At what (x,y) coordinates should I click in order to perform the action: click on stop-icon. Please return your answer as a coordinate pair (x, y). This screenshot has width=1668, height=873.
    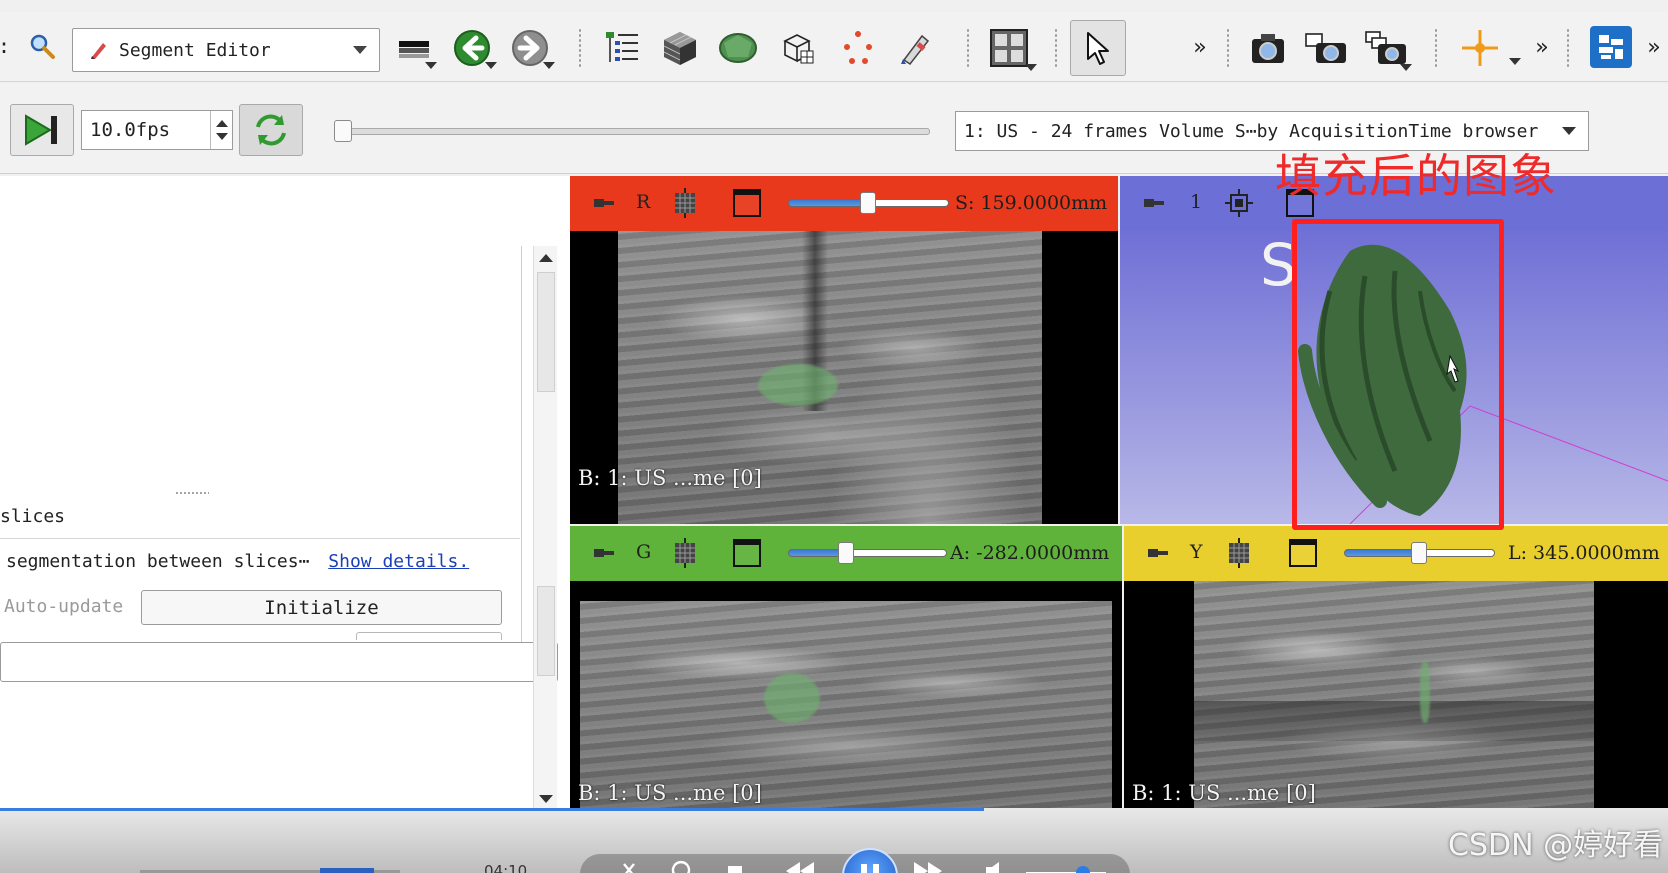
    Looking at the image, I should click on (735, 869).